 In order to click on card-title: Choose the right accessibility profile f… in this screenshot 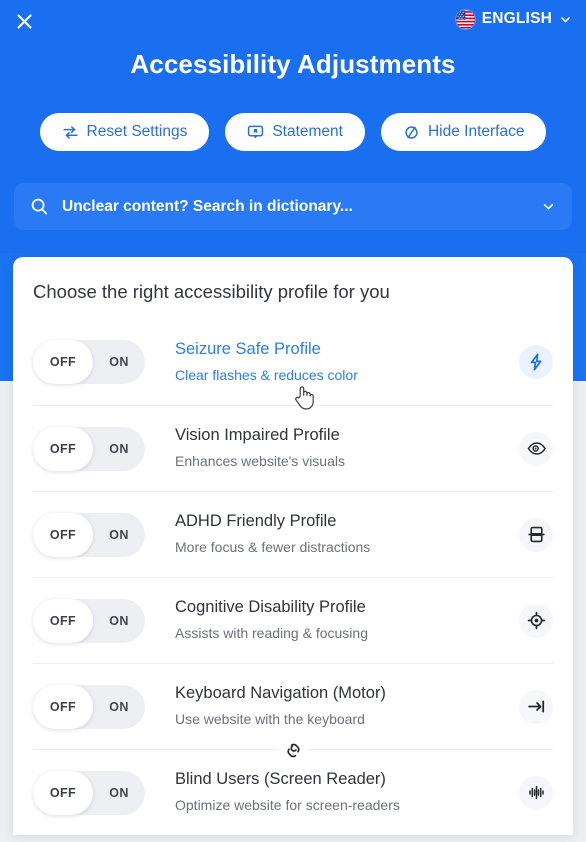, I will do `click(211, 291)`.